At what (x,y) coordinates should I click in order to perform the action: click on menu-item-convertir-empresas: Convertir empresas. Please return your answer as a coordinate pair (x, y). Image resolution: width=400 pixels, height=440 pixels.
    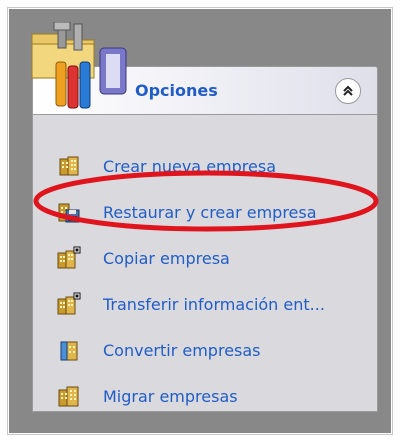
    Looking at the image, I should click on (216, 350).